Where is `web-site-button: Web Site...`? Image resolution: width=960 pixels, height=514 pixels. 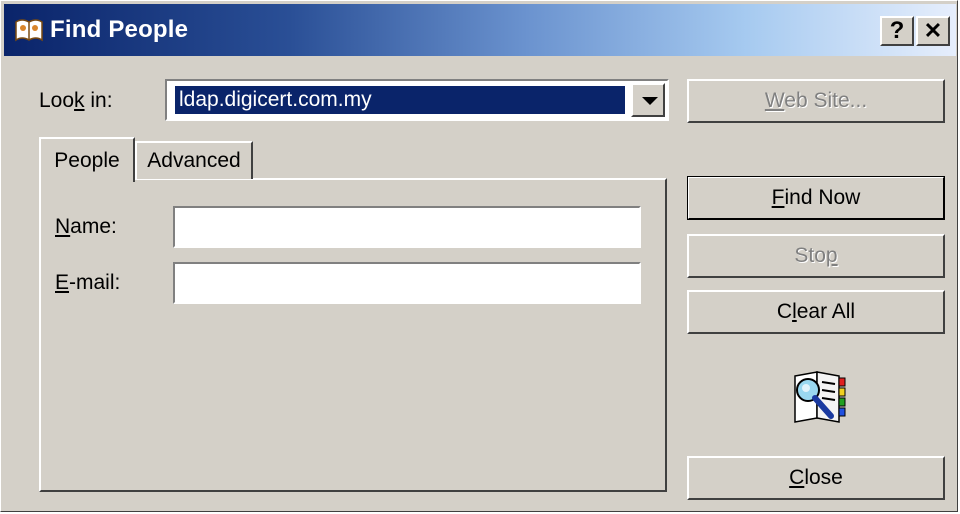 web-site-button: Web Site... is located at coordinates (816, 101).